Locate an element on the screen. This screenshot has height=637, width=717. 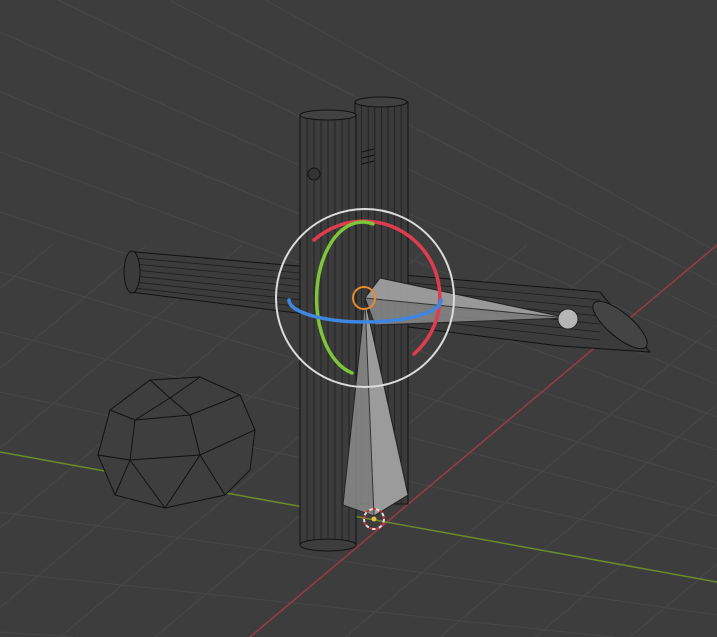
dome-mesh is located at coordinates (176, 442).